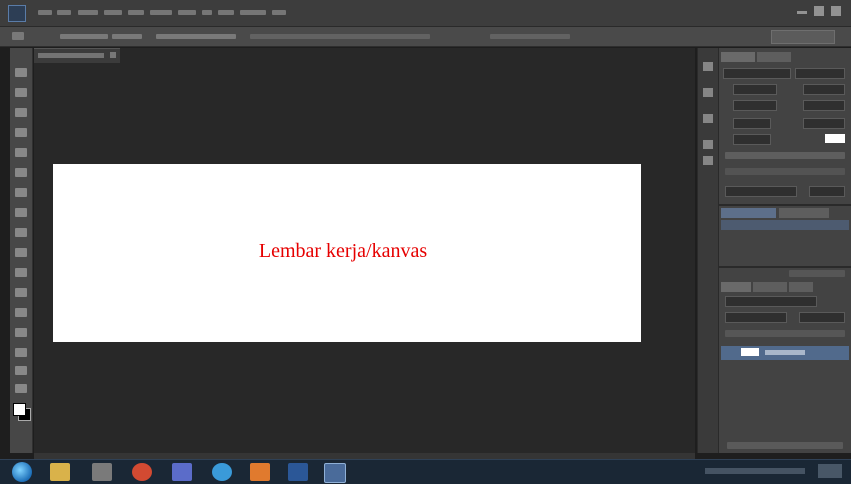 This screenshot has height=484, width=851. I want to click on word-icon, so click(298, 472).